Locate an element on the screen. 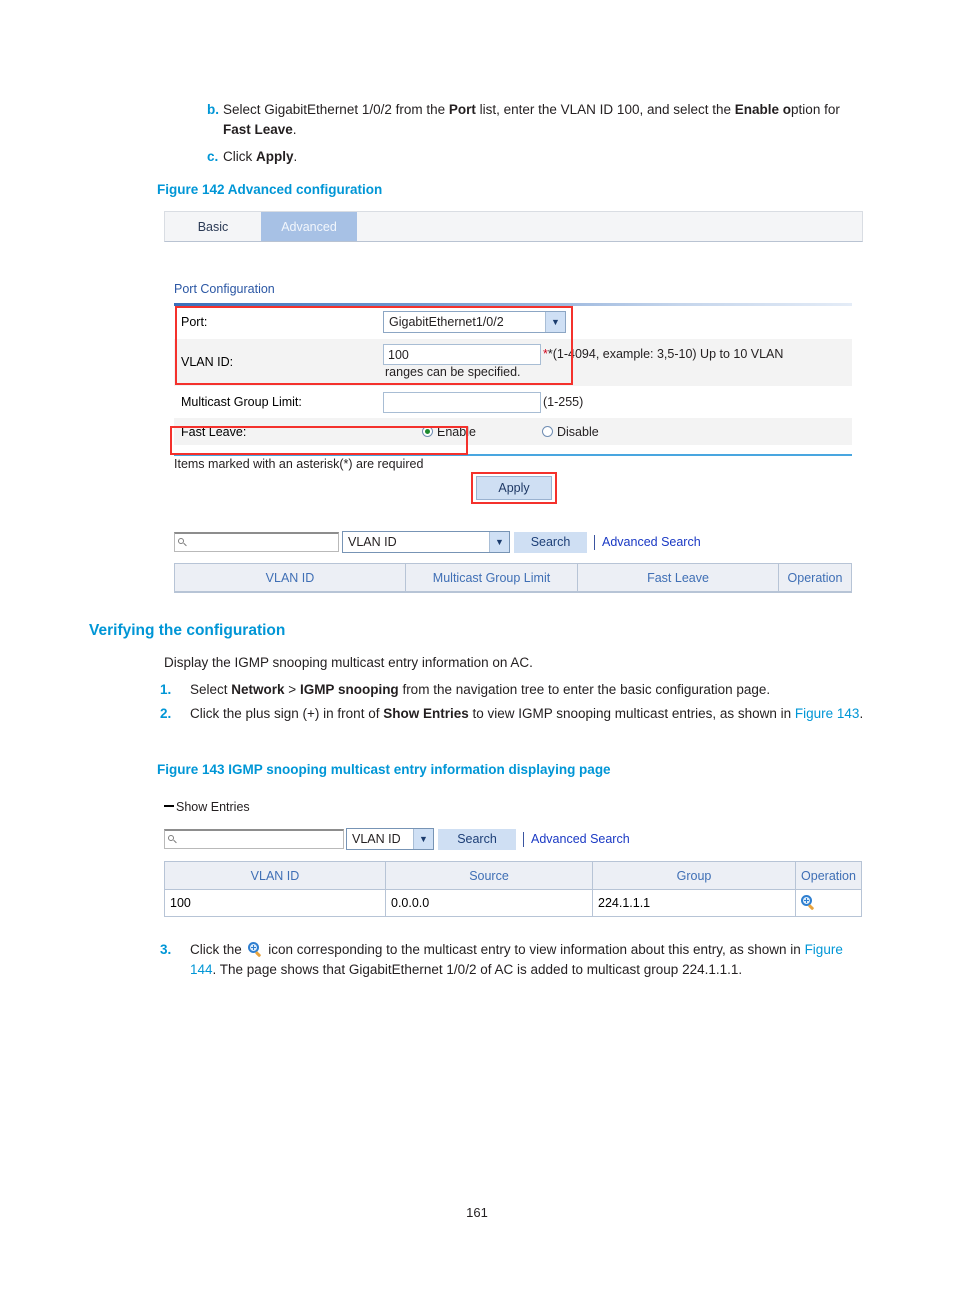 The width and height of the screenshot is (954, 1296). radio-unselected-icon is located at coordinates (547, 431).